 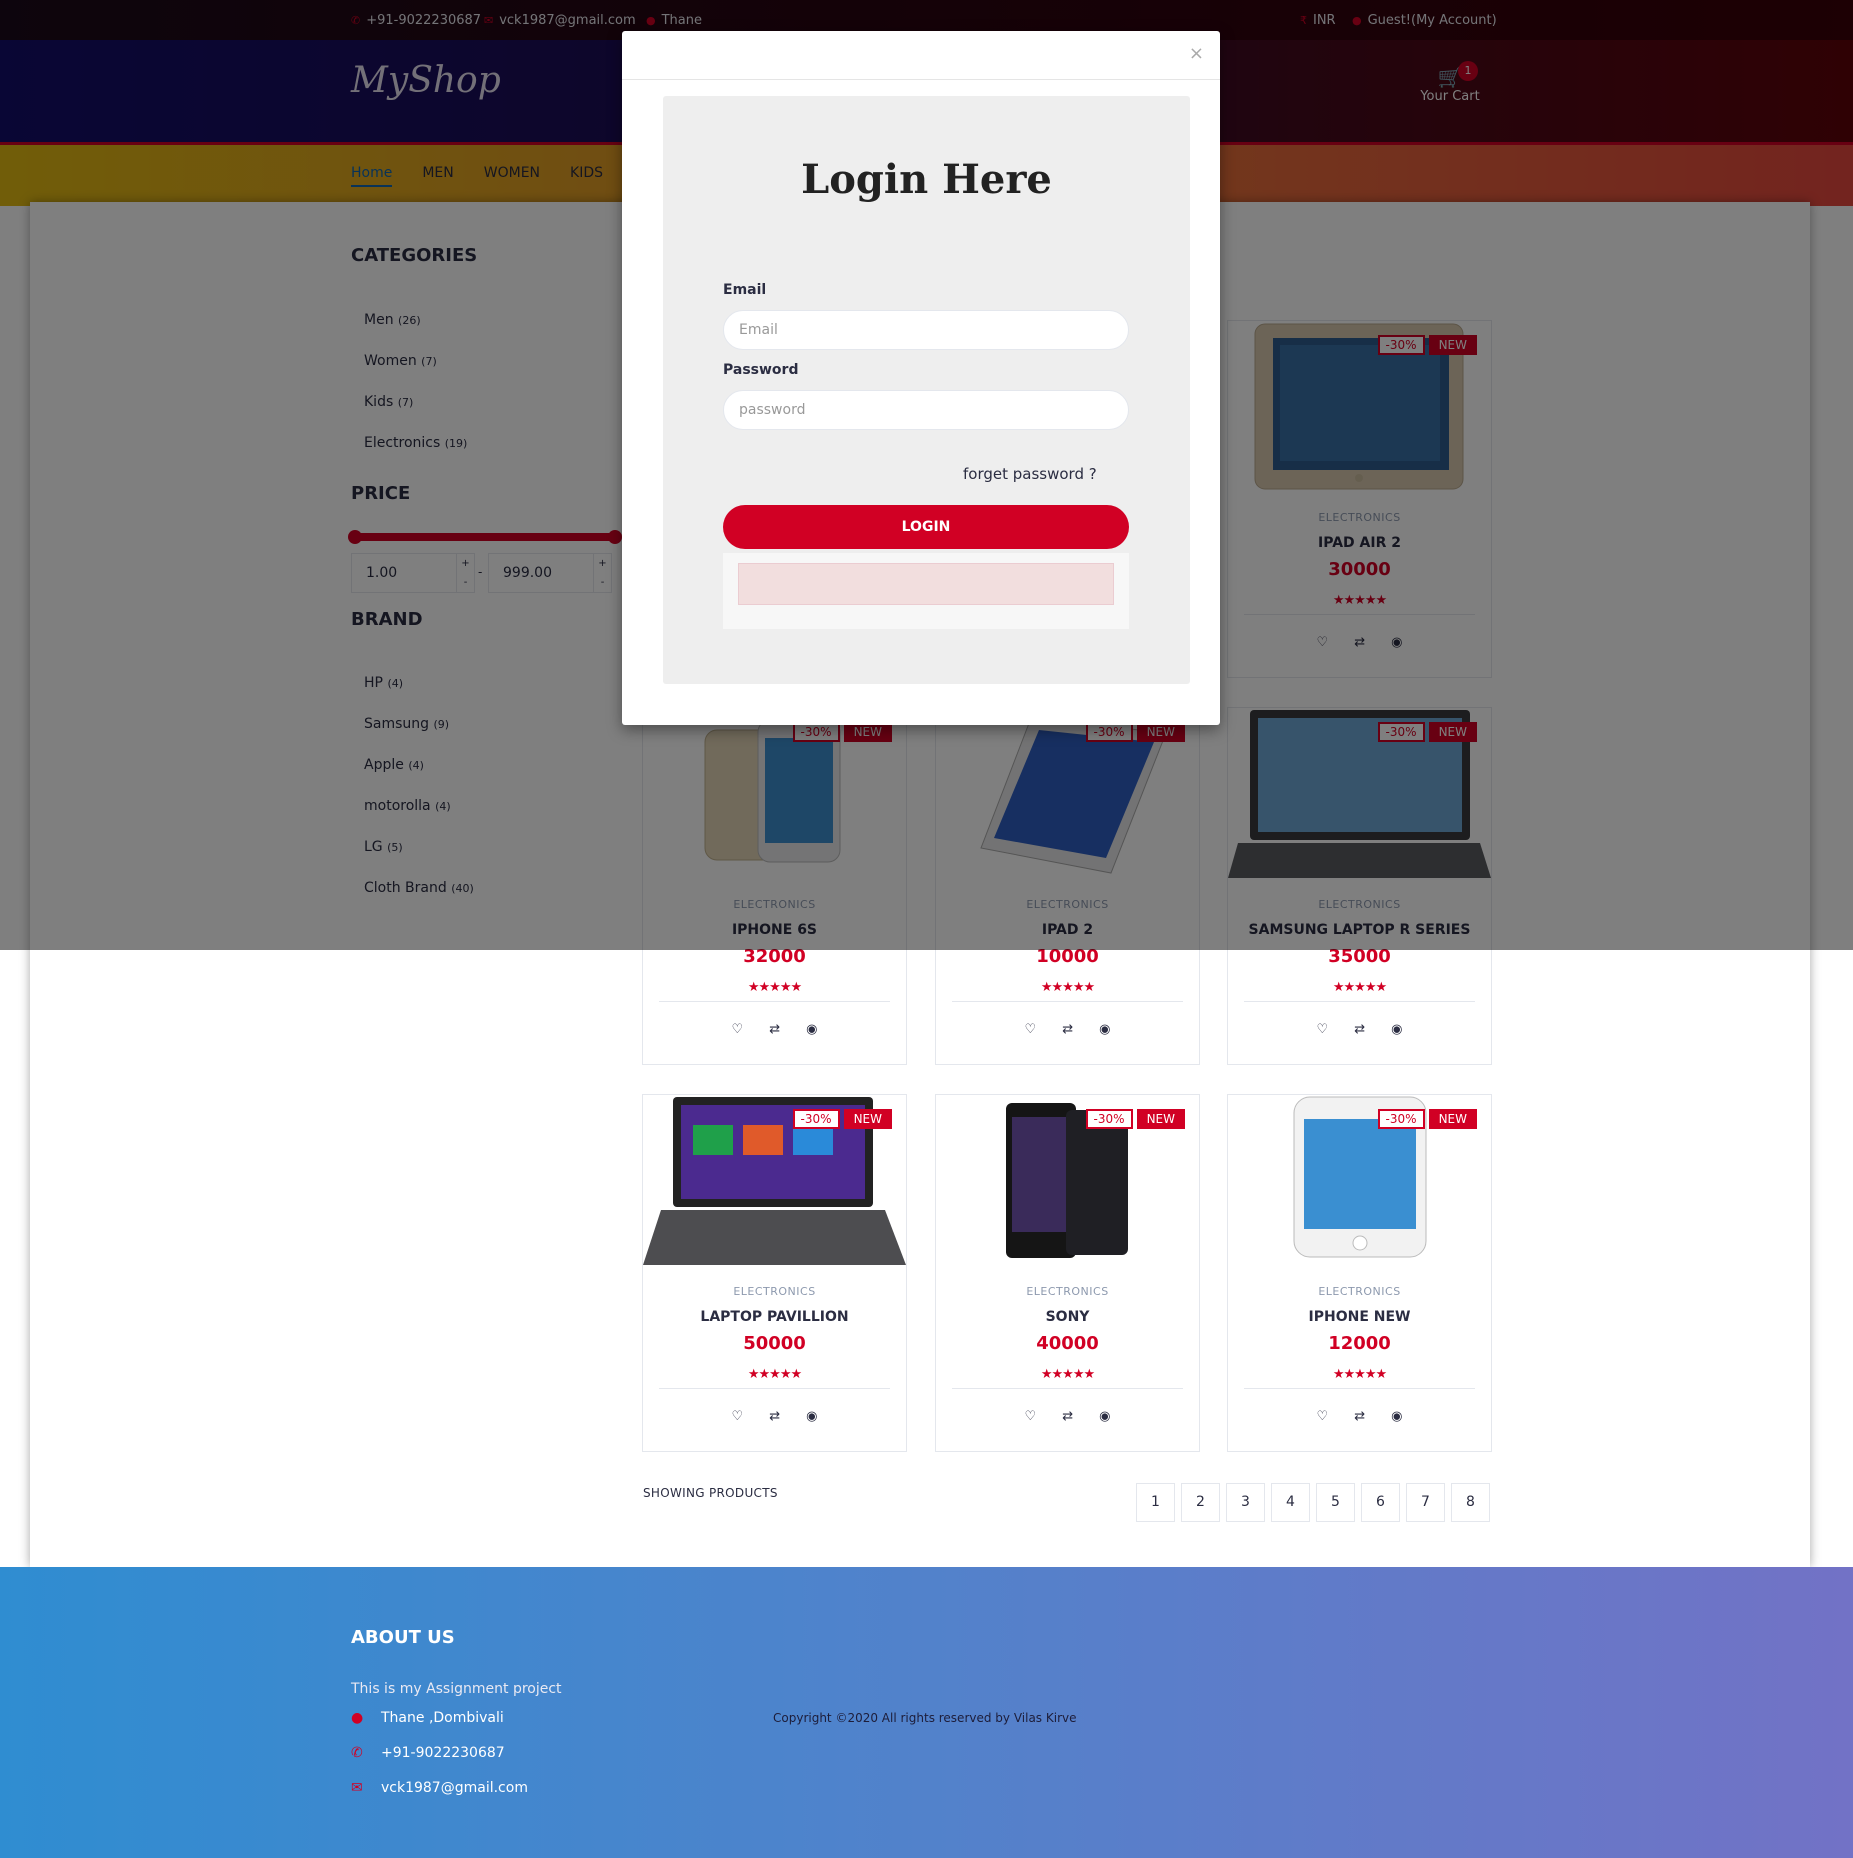 What do you see at coordinates (1196, 53) in the screenshot?
I see `close-icon: ×` at bounding box center [1196, 53].